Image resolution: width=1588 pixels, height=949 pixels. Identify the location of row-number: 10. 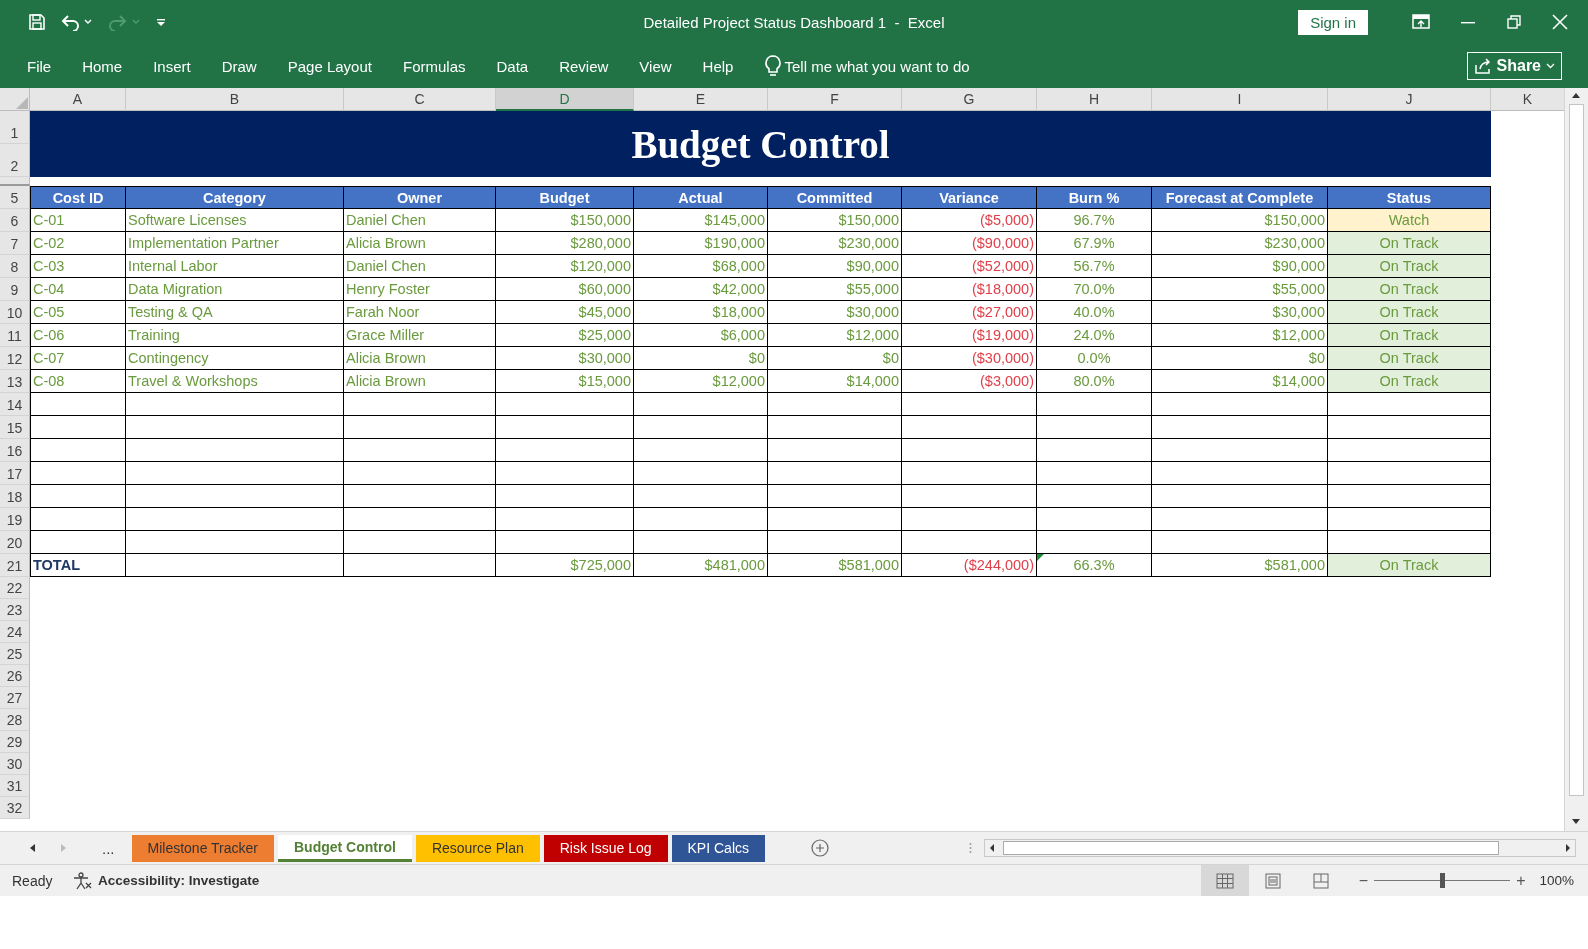
(15, 312).